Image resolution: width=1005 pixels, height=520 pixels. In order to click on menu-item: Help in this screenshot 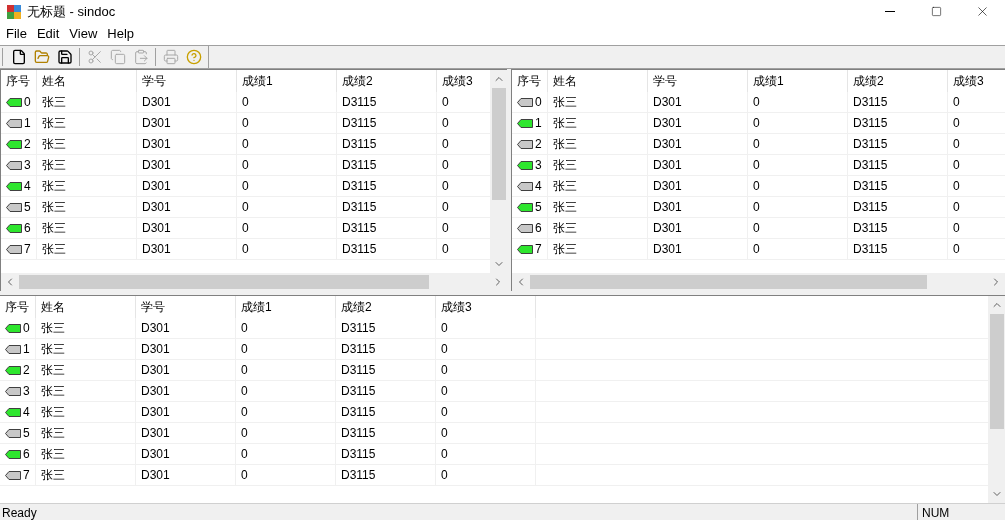, I will do `click(121, 34)`.